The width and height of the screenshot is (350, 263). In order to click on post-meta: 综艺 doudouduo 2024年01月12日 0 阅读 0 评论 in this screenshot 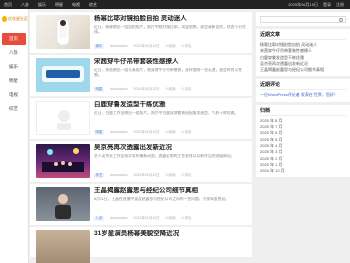, I will do `click(142, 175)`.